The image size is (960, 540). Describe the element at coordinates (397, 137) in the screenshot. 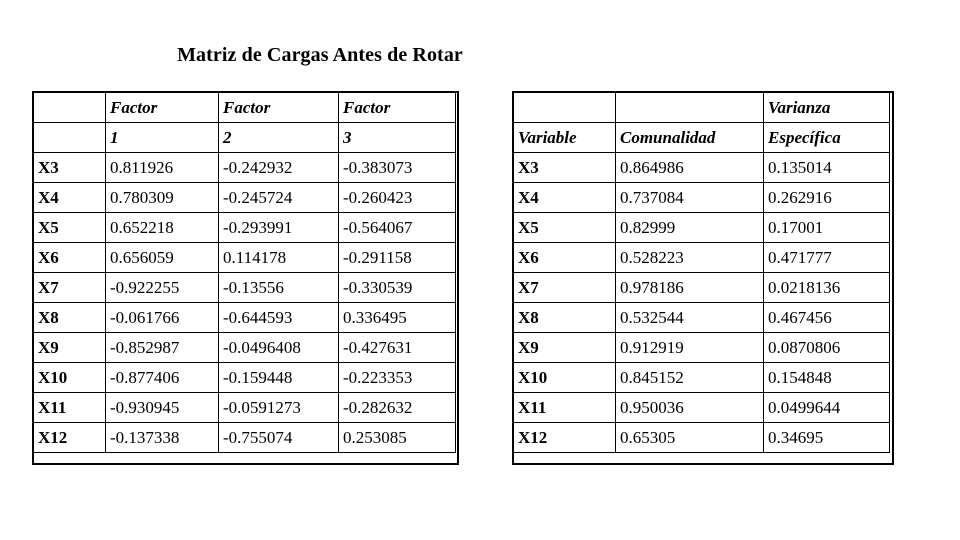

I see `loadings-column-header-factor3: 3` at that location.